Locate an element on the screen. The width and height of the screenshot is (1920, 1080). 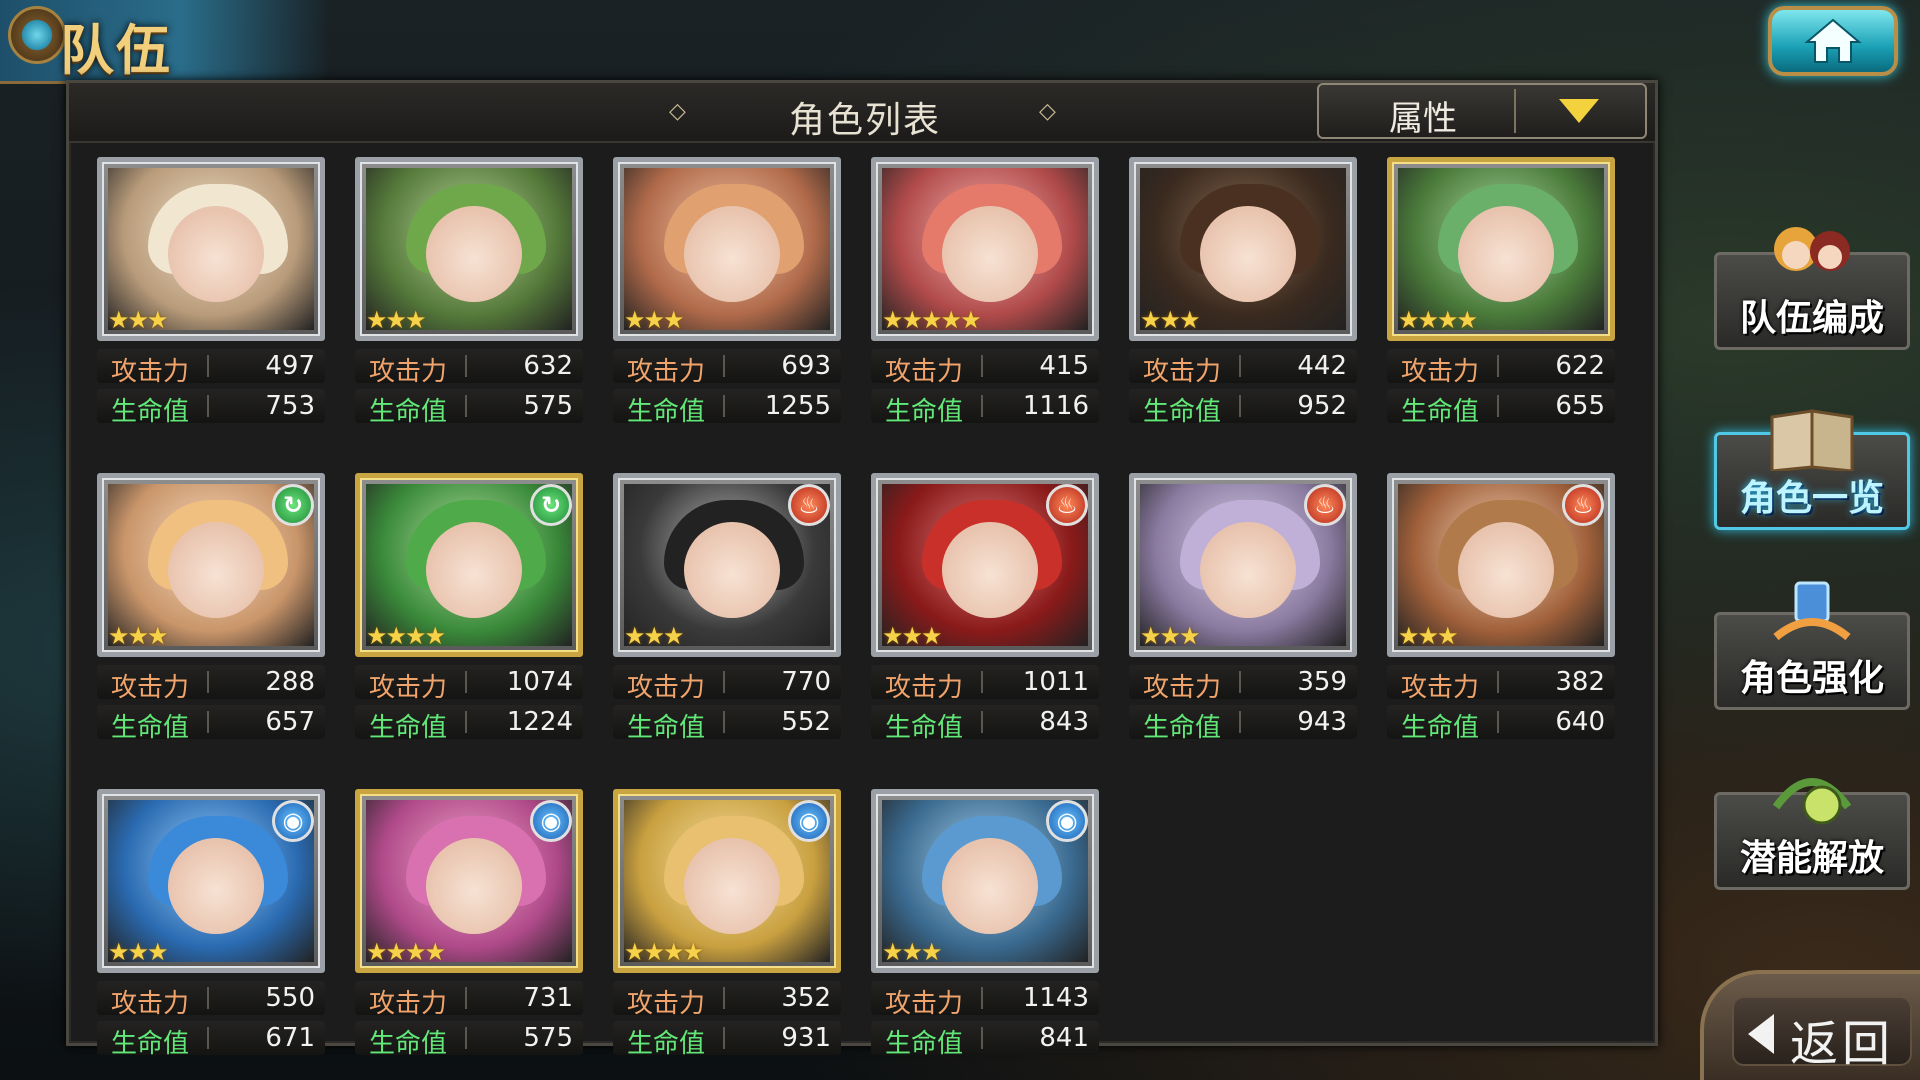
hp-value: 1116 is located at coordinates (1055, 406).